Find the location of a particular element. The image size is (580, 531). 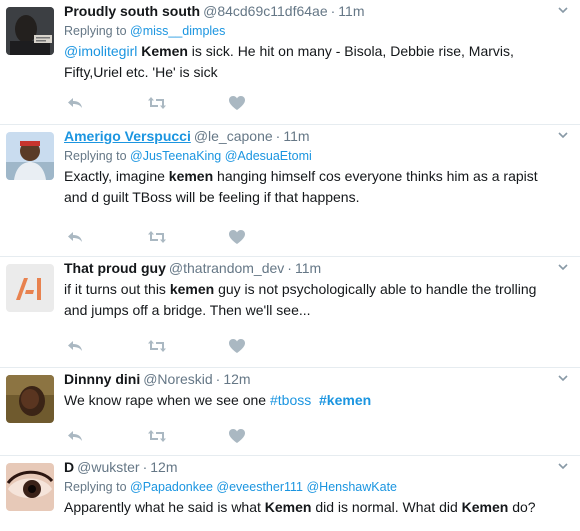

display-name: Proudly south south is located at coordinates (132, 11).